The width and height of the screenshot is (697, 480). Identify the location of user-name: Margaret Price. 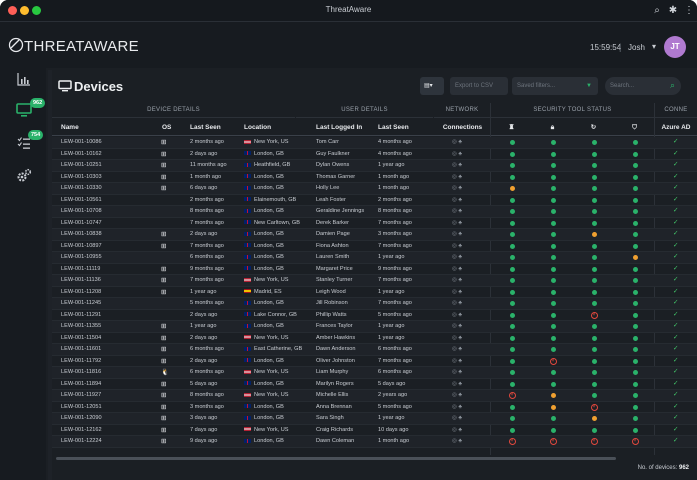
(345, 270).